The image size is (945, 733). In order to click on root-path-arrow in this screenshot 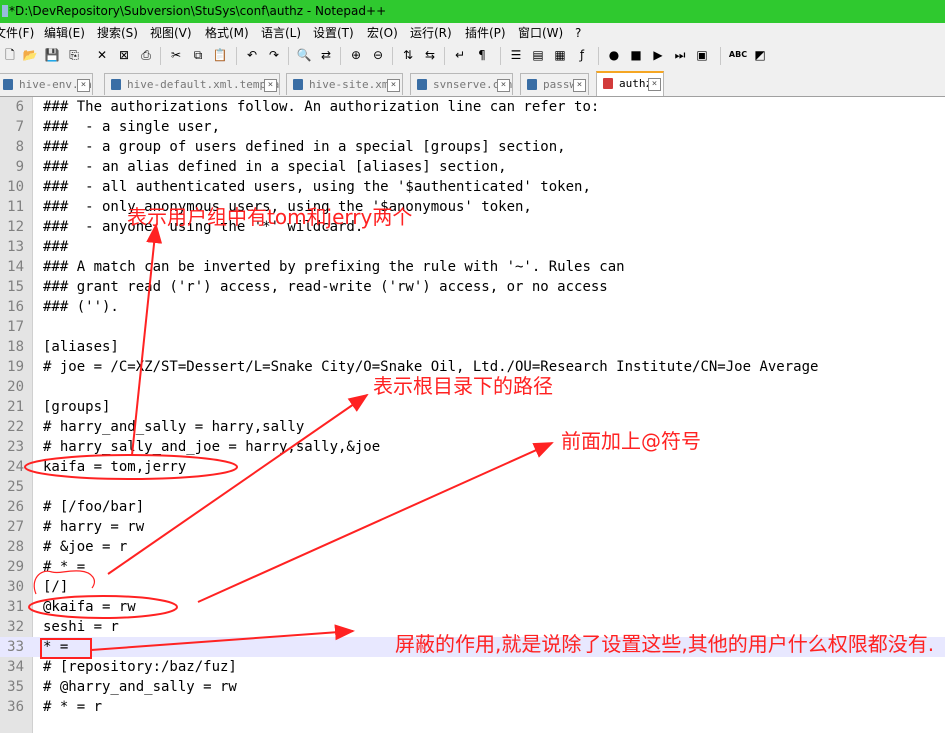, I will do `click(238, 484)`.